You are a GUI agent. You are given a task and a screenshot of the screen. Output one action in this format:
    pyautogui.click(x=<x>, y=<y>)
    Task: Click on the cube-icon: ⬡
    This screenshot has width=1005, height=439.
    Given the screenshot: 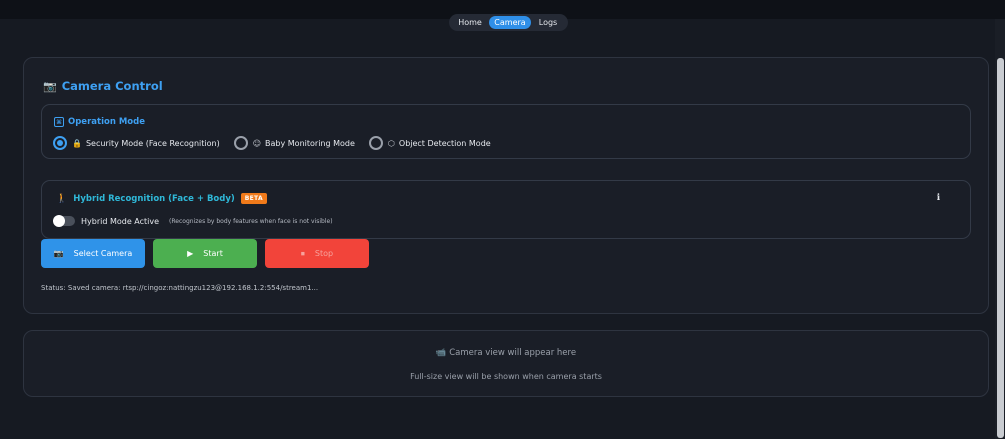 What is the action you would take?
    pyautogui.click(x=391, y=143)
    